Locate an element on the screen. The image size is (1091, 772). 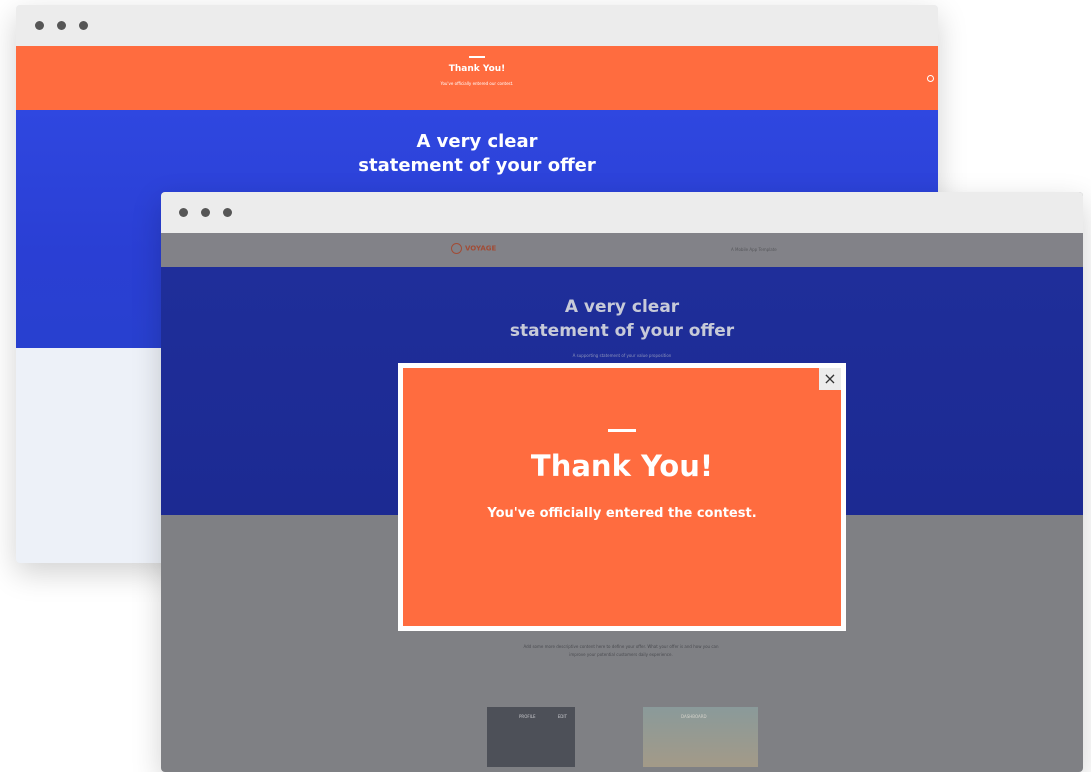
nav-tagline: A Mobile App Template is located at coordinates (754, 249).